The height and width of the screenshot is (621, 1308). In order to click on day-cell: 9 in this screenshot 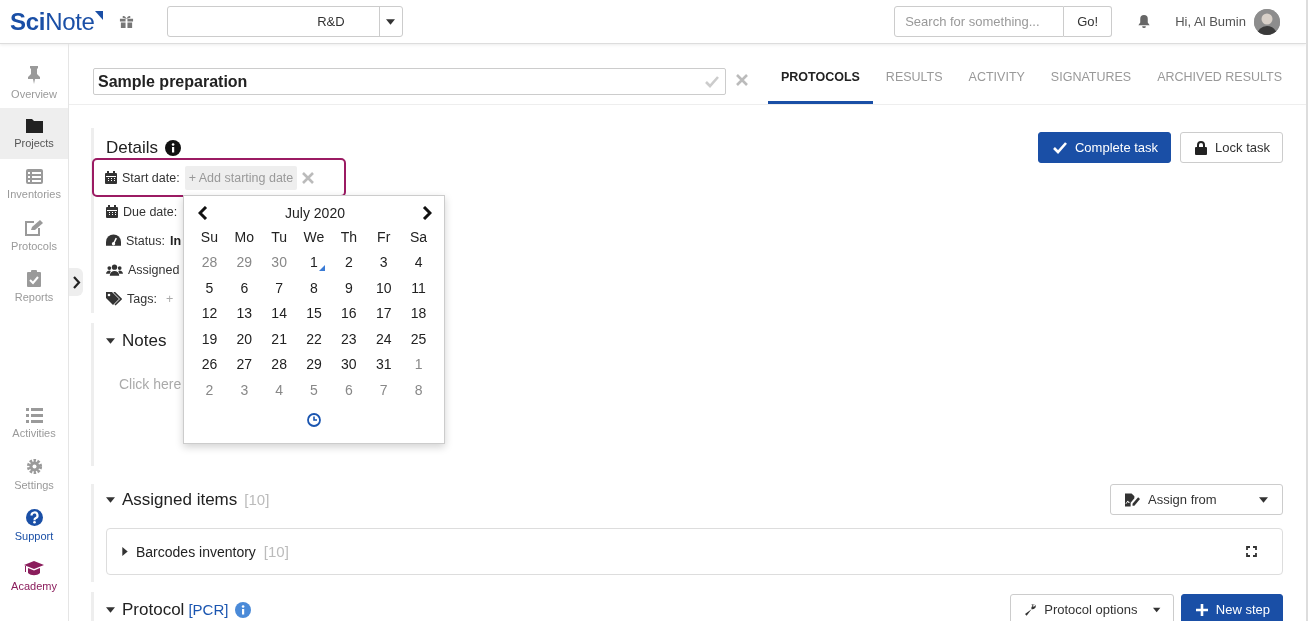, I will do `click(349, 288)`.